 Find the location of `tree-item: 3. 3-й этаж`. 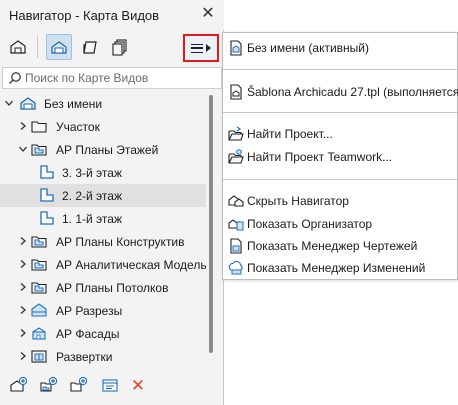

tree-item: 3. 3-й этаж is located at coordinates (103, 172).